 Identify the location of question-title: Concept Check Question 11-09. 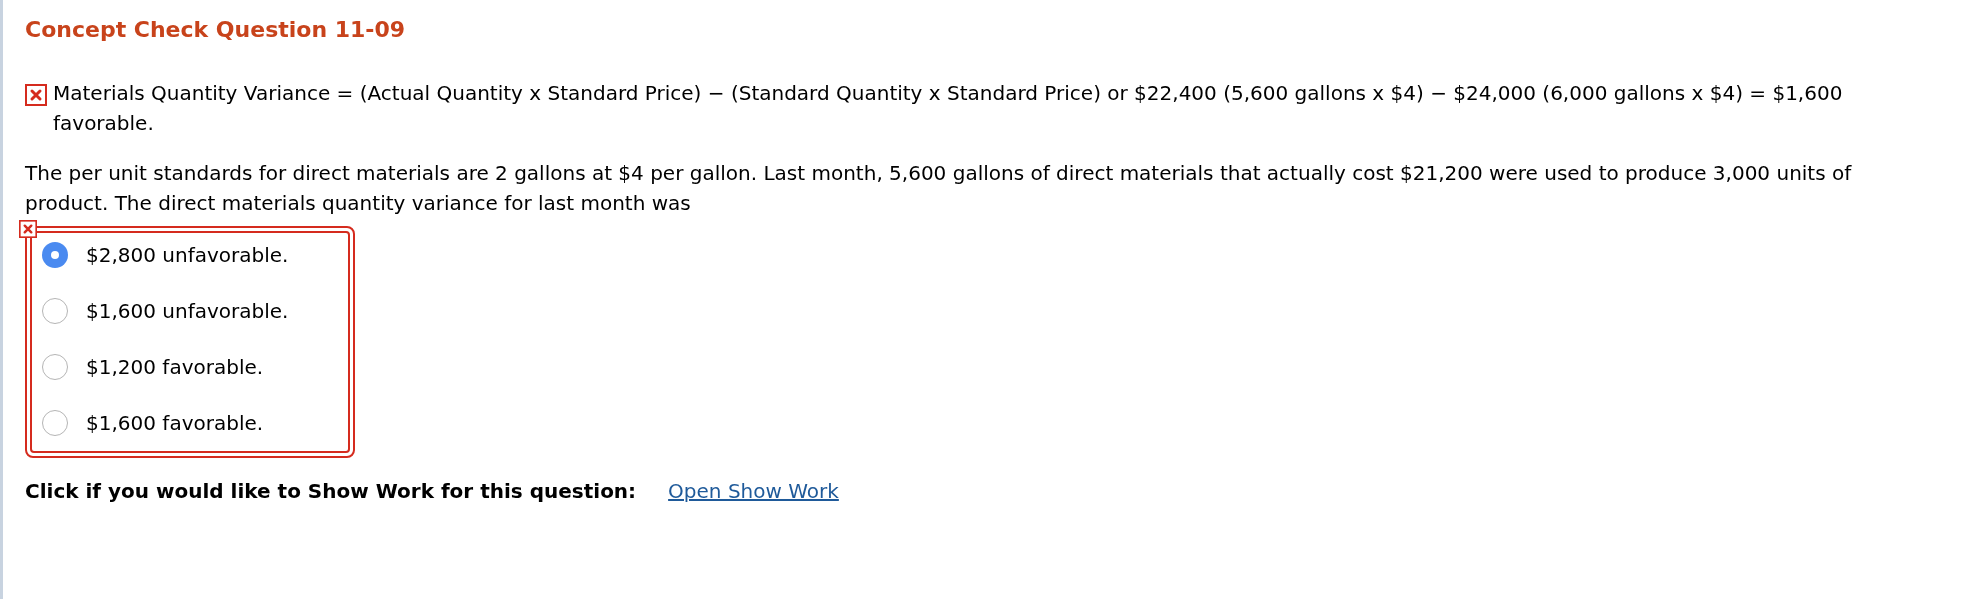
(216, 30).